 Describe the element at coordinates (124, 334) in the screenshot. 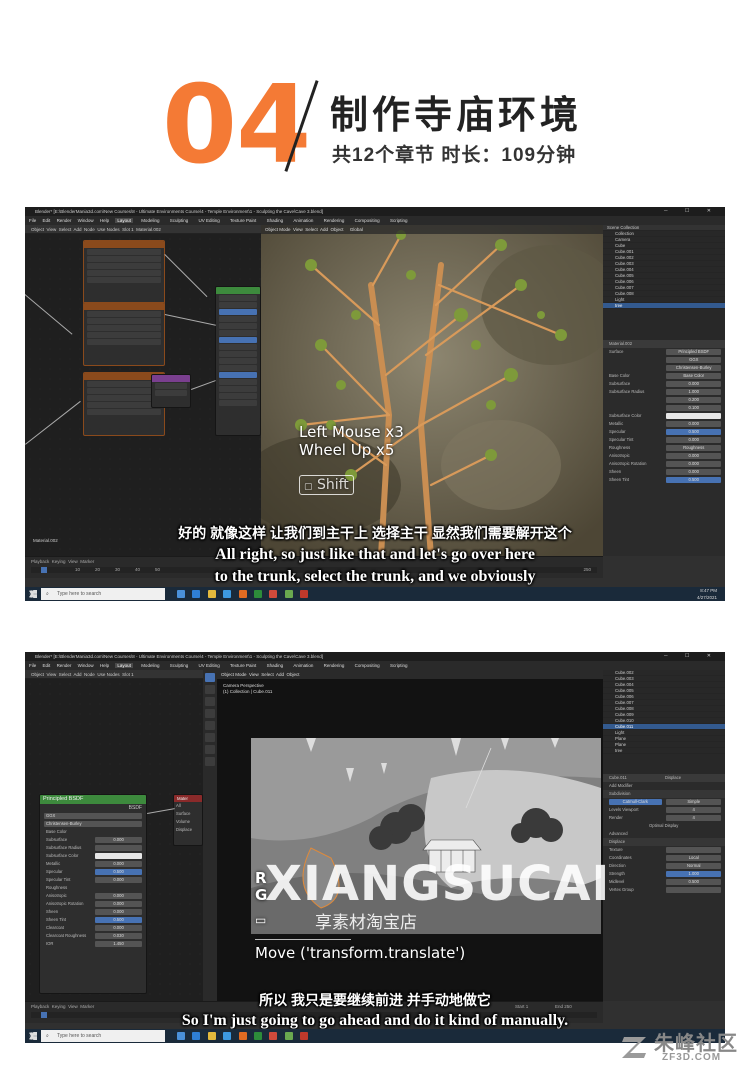

I see `image-texture-node` at that location.